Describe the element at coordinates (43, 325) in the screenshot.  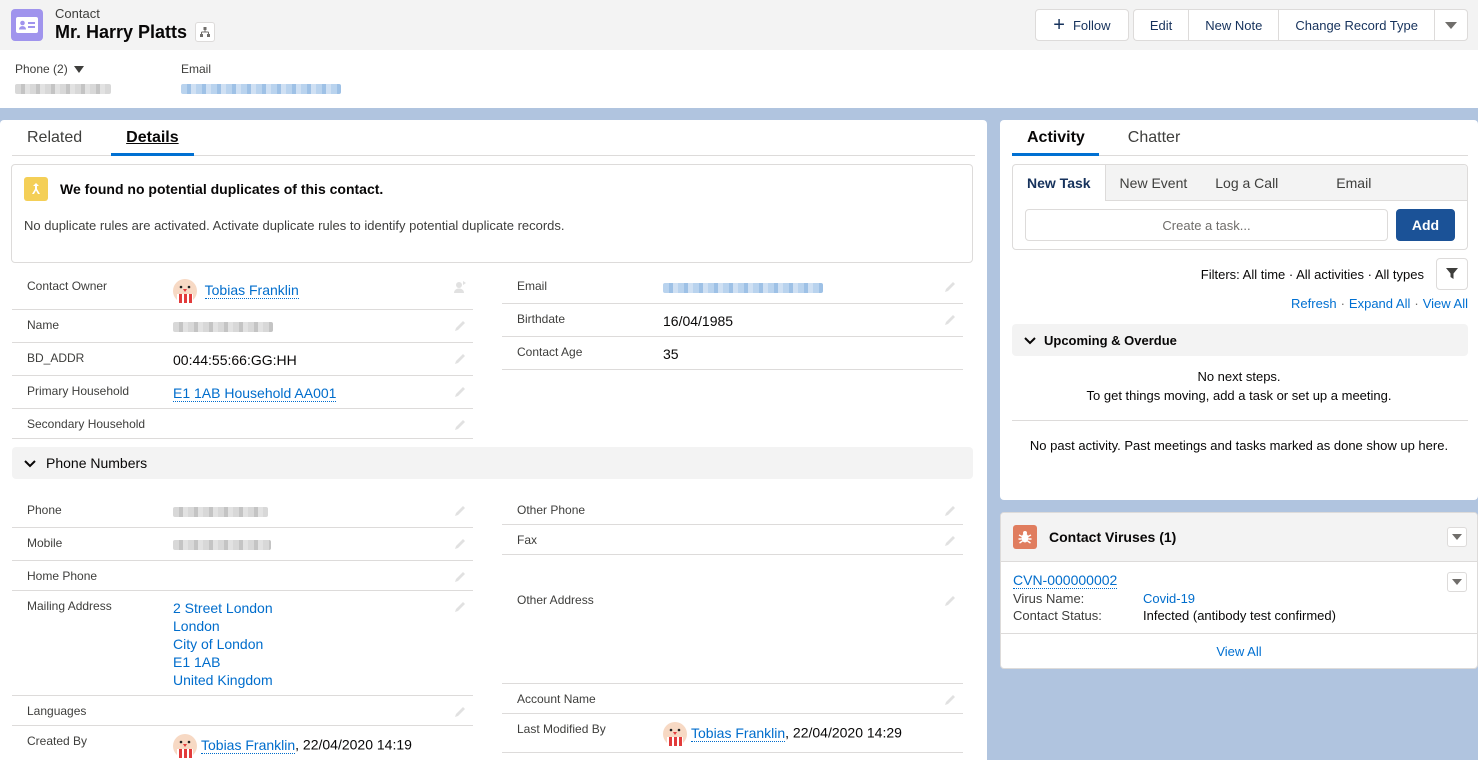
I see `field-label: Name` at that location.